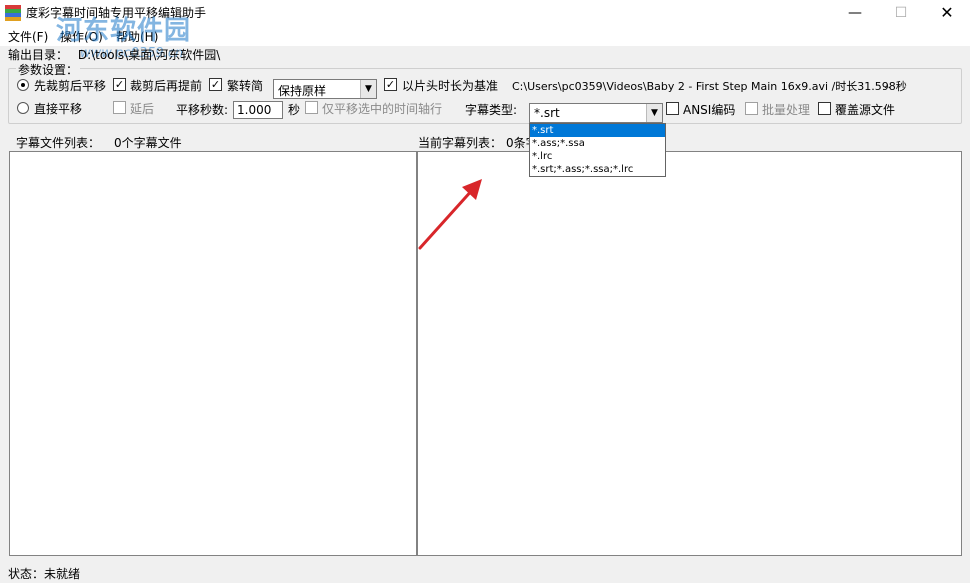 This screenshot has width=970, height=583. Describe the element at coordinates (547, 113) in the screenshot. I see `subtitle-type-value: *.srt` at that location.